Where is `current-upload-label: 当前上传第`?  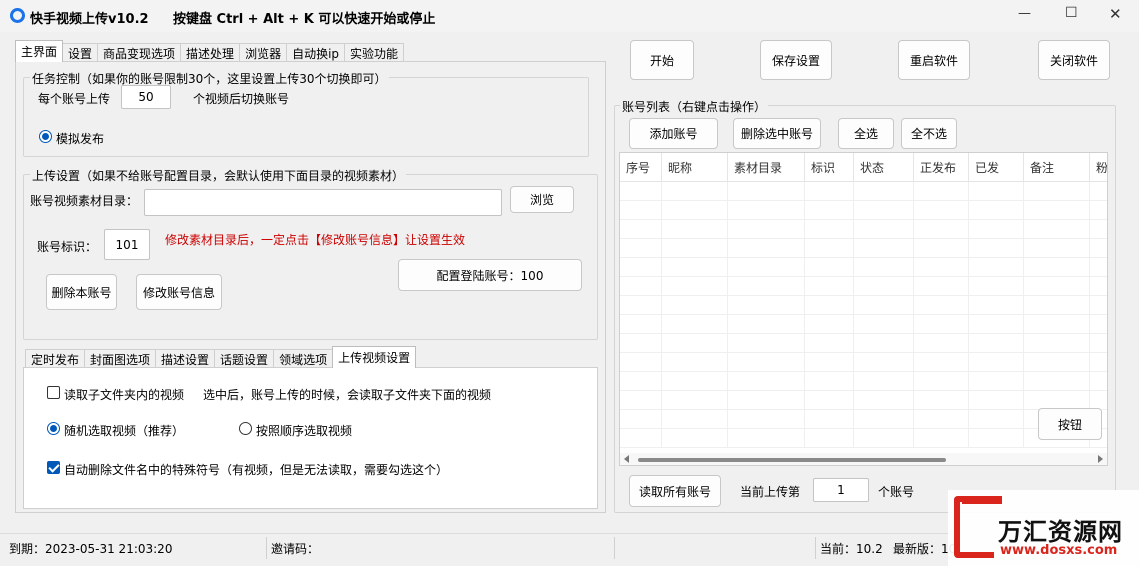 current-upload-label: 当前上传第 is located at coordinates (770, 492).